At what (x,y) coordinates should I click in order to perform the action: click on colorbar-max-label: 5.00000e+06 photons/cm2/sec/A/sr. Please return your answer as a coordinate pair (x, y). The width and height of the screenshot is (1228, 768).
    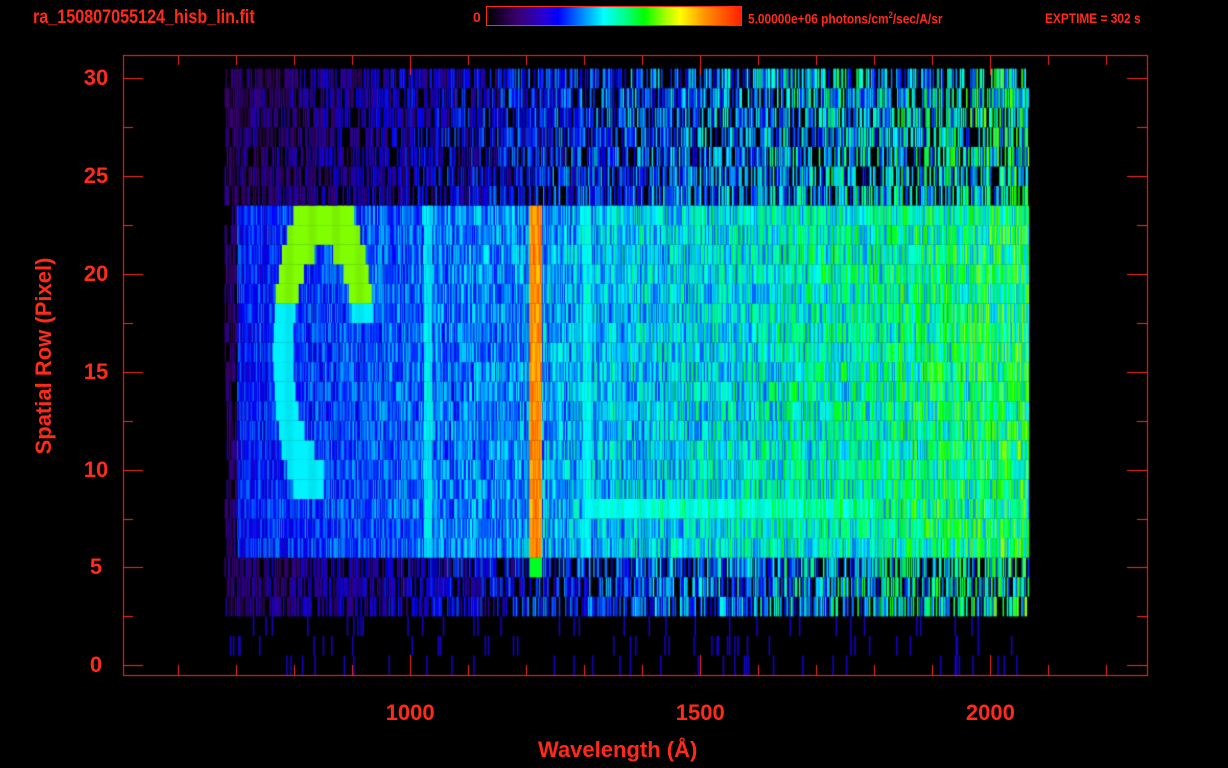
    Looking at the image, I should click on (845, 18).